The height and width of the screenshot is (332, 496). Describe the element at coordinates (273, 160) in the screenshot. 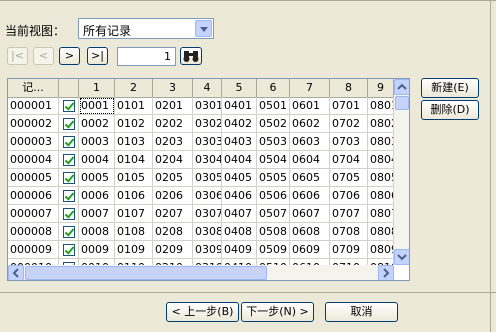

I see `table-cell: 0504` at that location.